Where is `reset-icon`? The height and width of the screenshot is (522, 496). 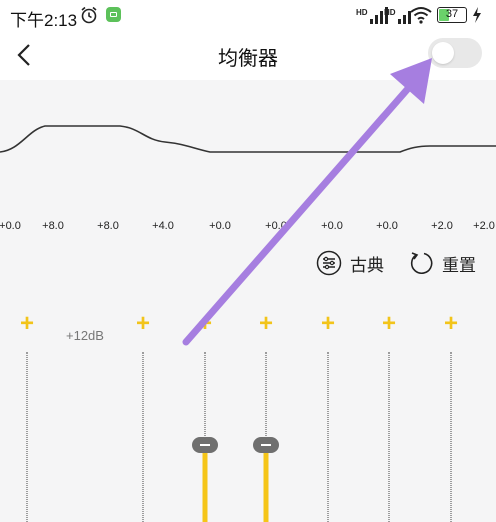
reset-icon is located at coordinates (421, 263).